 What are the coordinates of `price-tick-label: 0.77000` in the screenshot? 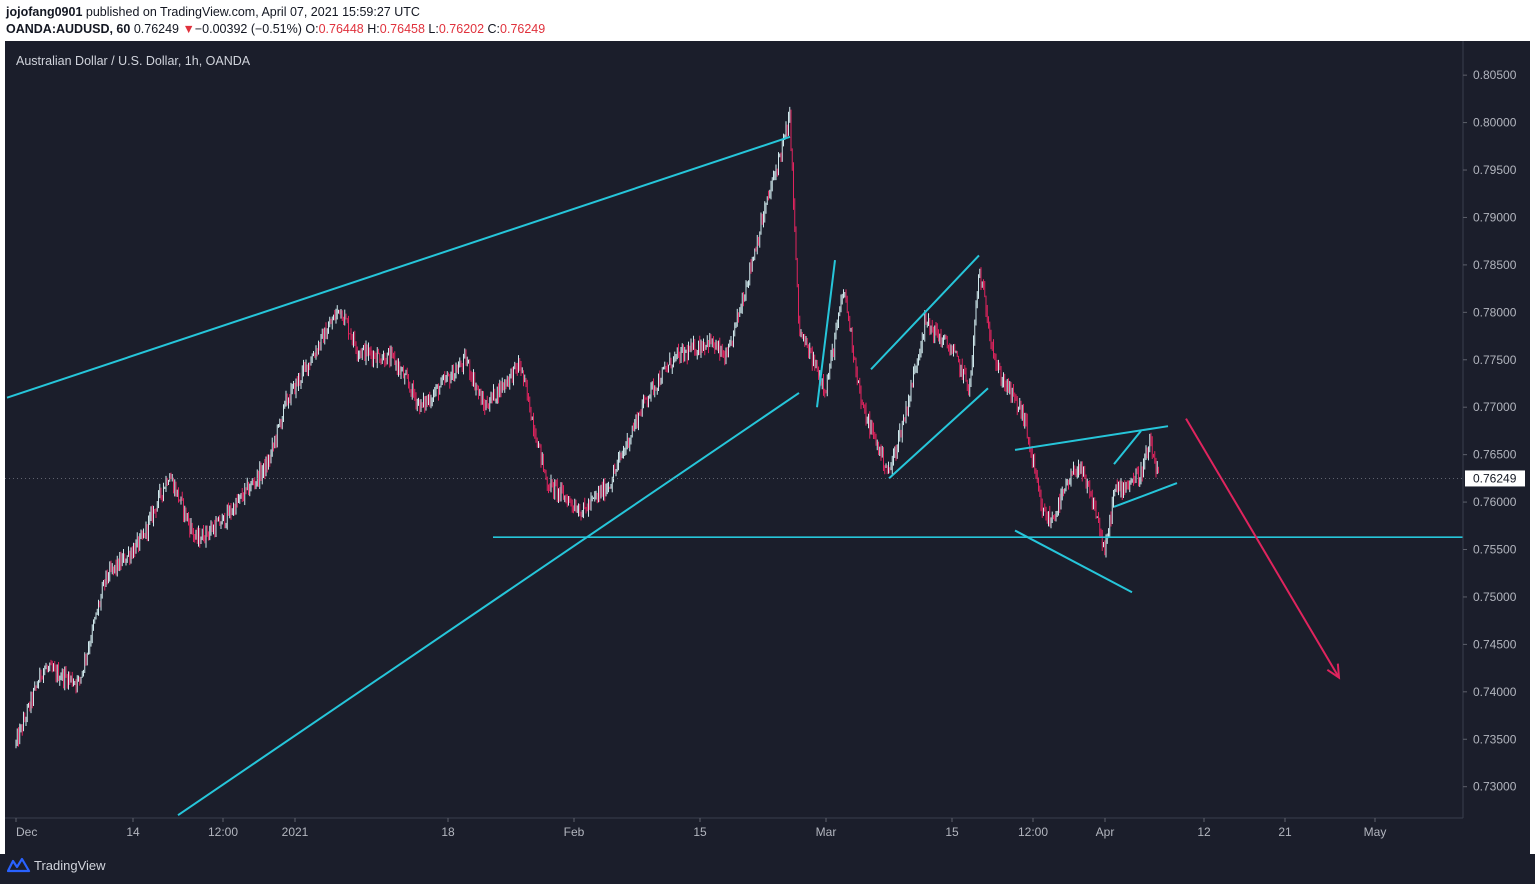 It's located at (1495, 407).